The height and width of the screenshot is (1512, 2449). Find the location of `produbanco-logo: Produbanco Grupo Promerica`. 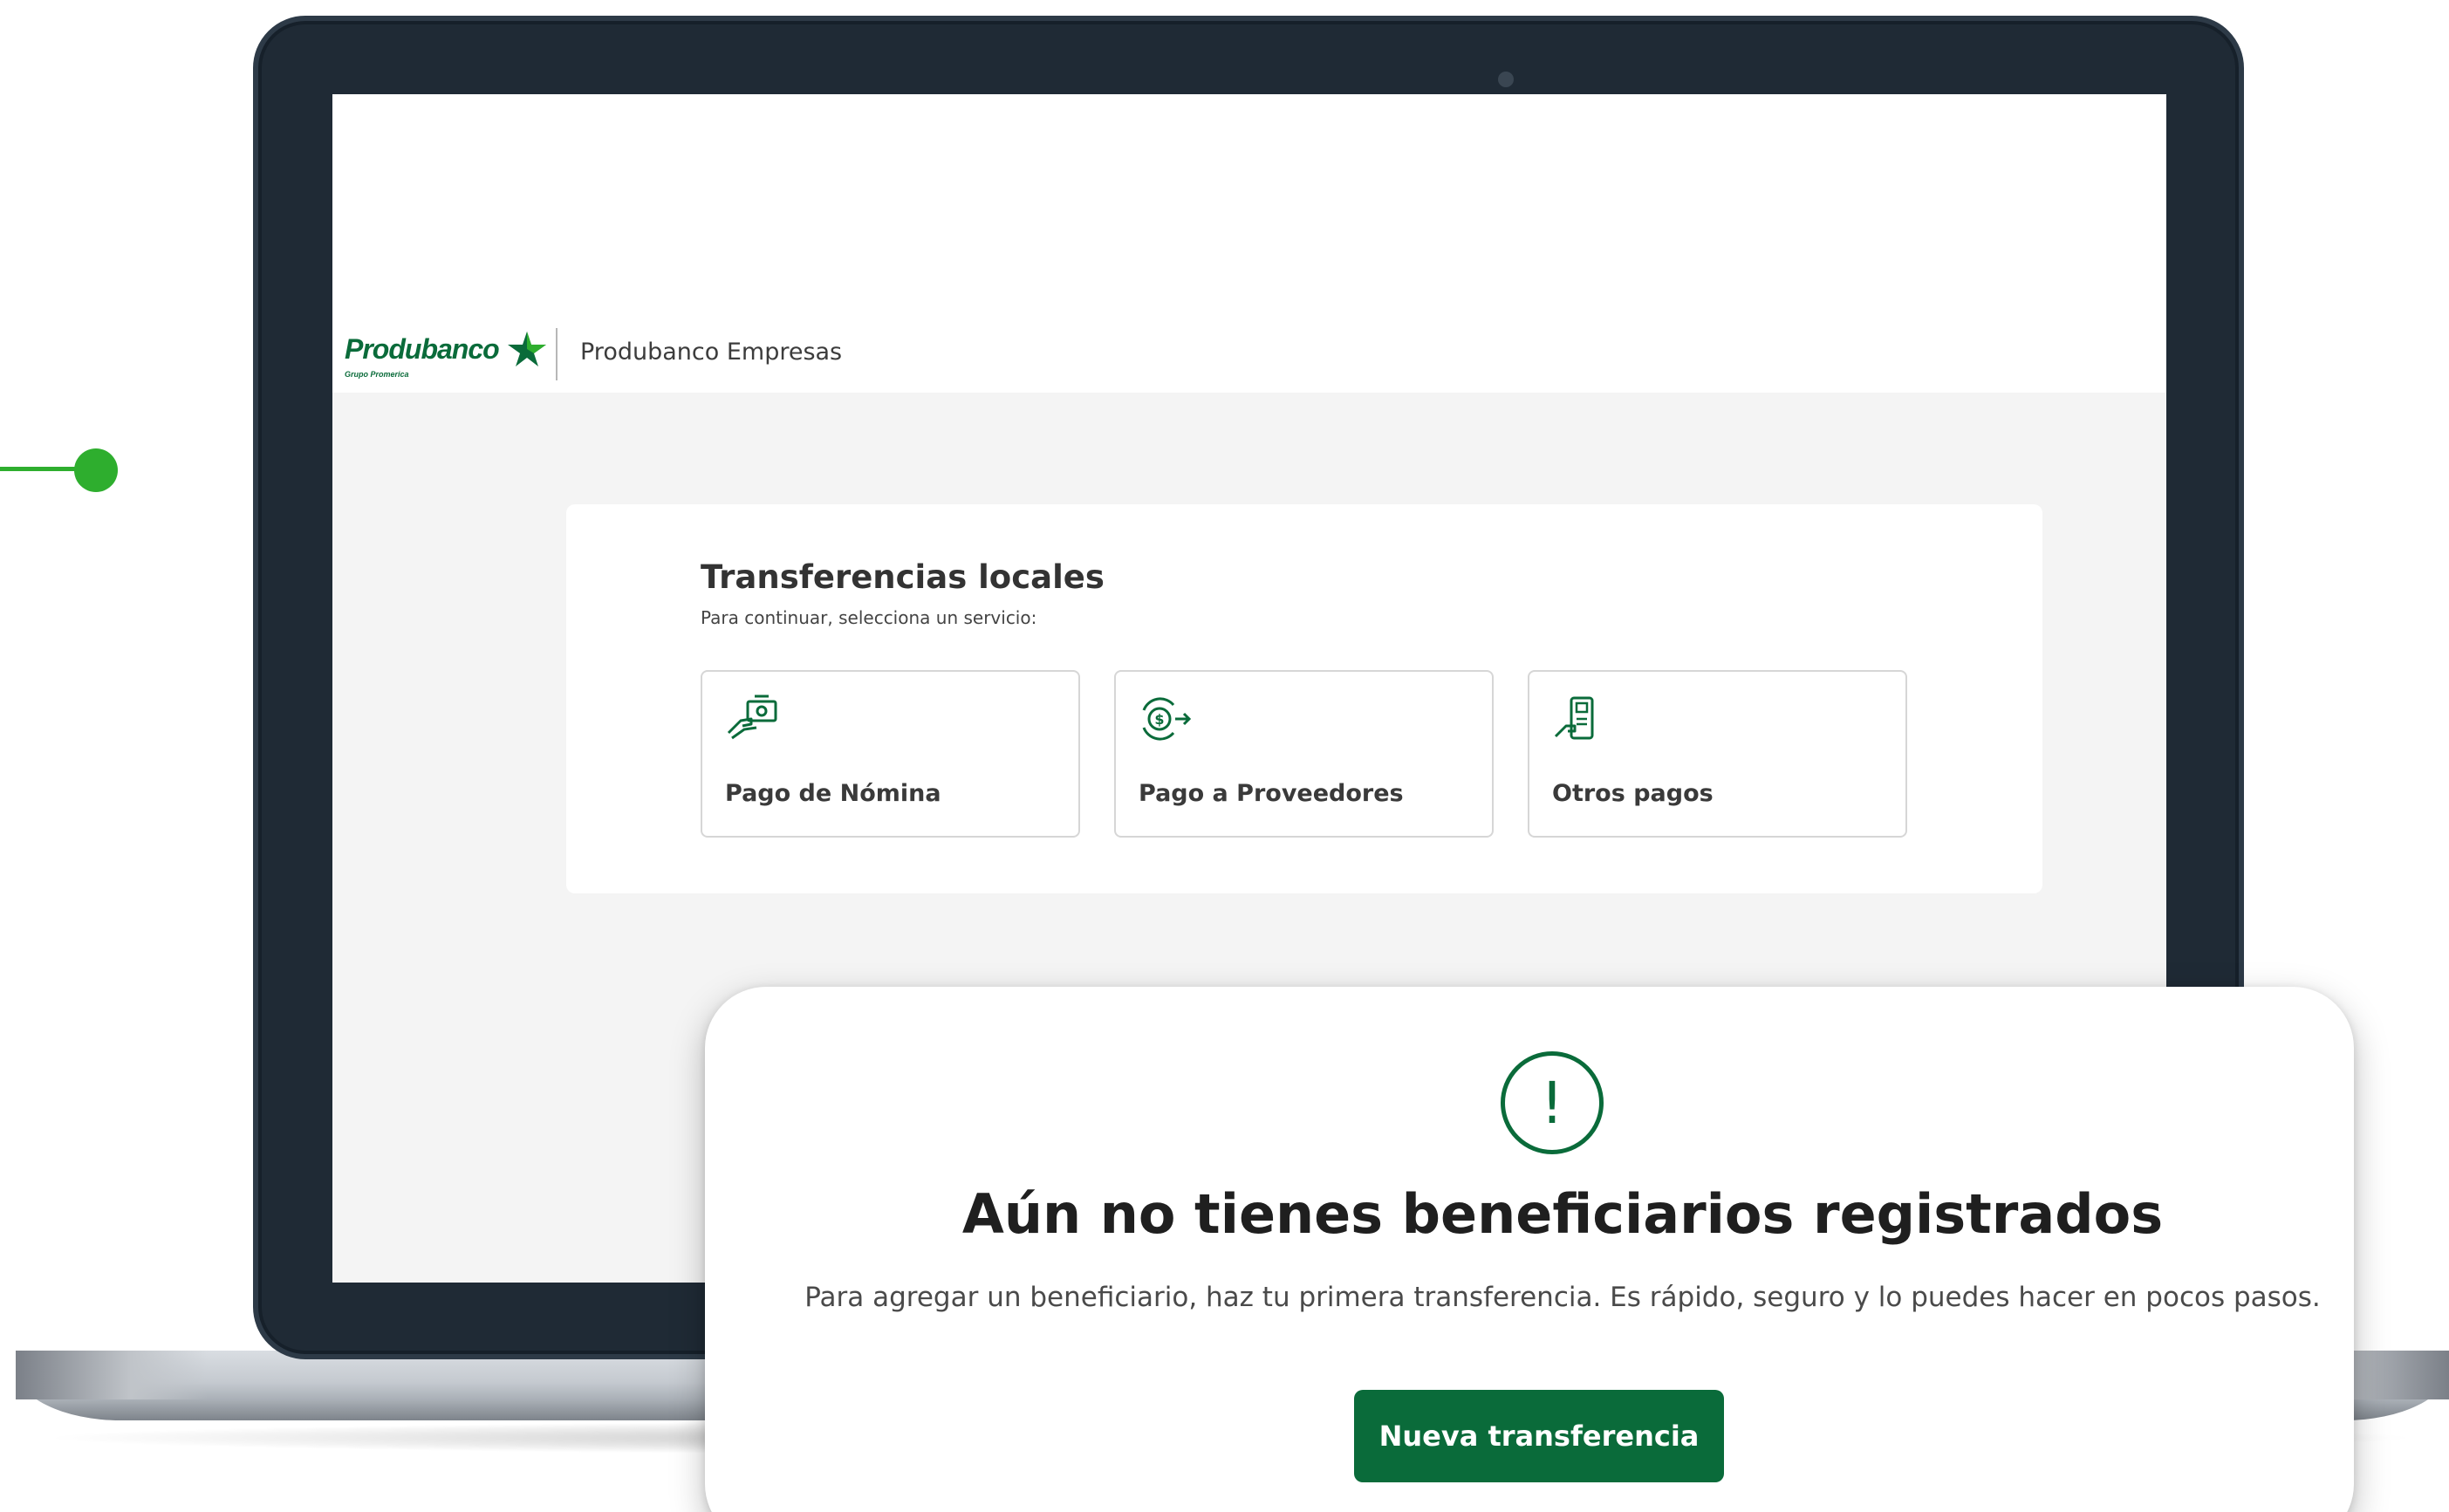

produbanco-logo: Produbanco Grupo Promerica is located at coordinates (446, 355).